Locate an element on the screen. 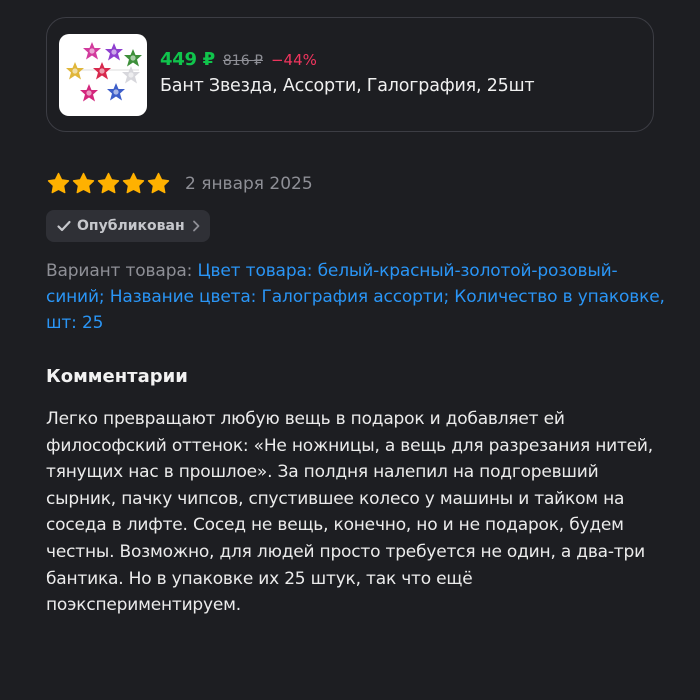  price-current: 449 ₽ is located at coordinates (187, 59).